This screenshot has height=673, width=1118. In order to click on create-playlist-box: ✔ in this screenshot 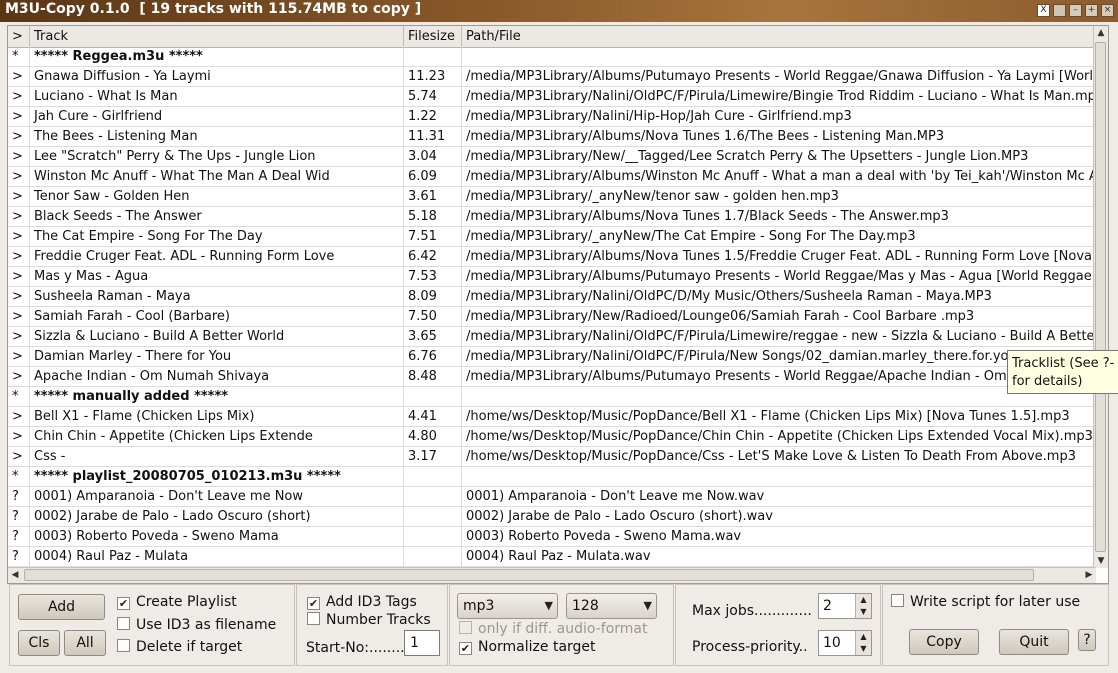, I will do `click(123, 603)`.